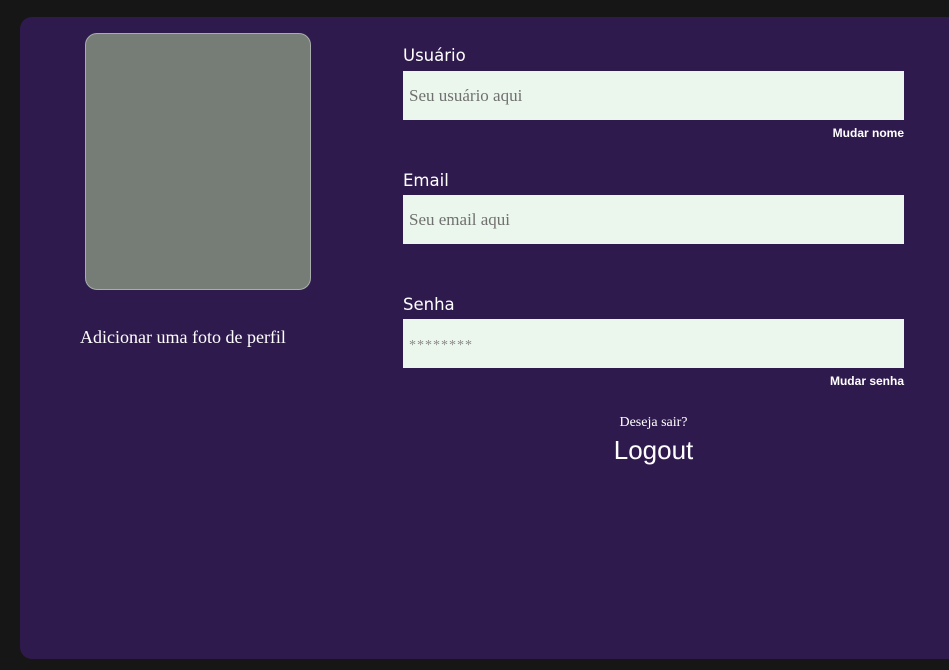  Describe the element at coordinates (867, 381) in the screenshot. I see `change-password-link: Mudar senha` at that location.